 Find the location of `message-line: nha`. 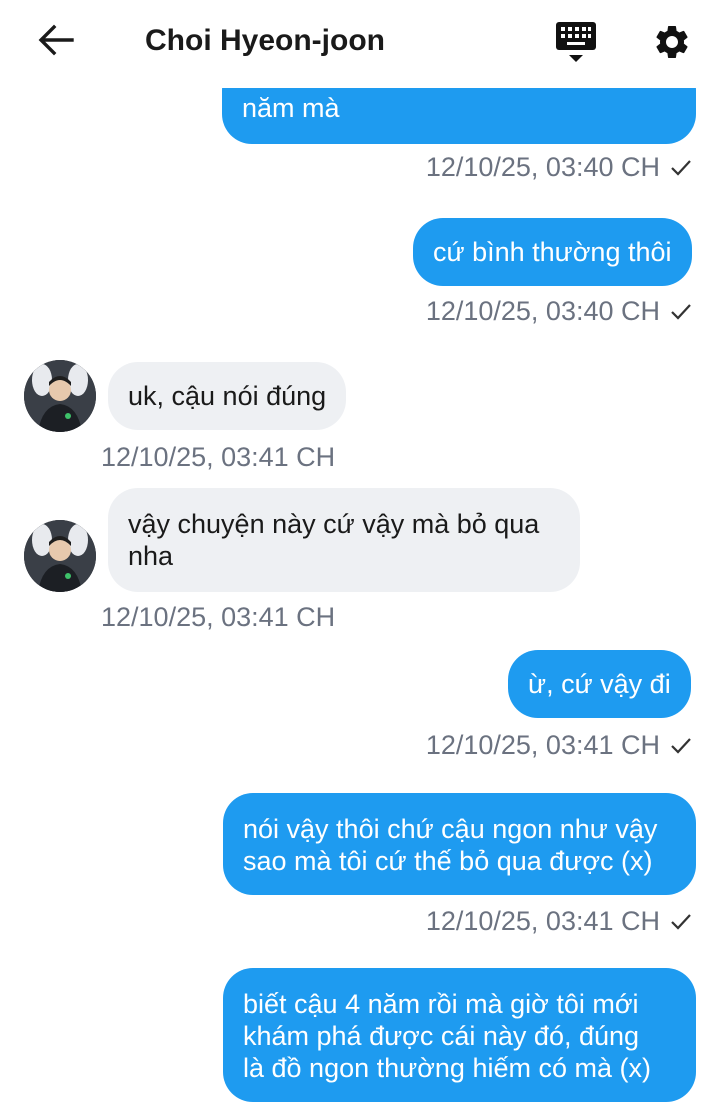

message-line: nha is located at coordinates (151, 556).